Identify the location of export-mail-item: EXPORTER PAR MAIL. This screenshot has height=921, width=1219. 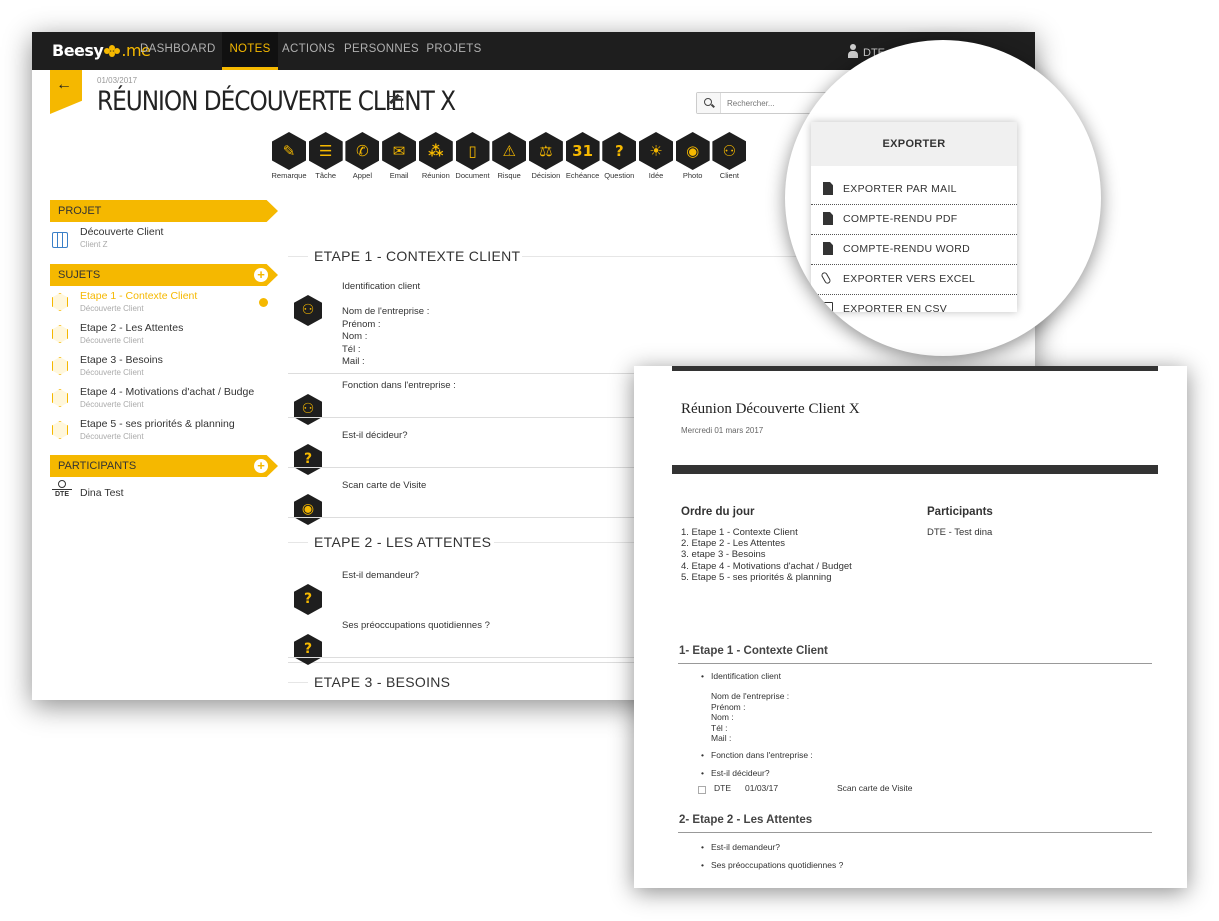
(914, 189).